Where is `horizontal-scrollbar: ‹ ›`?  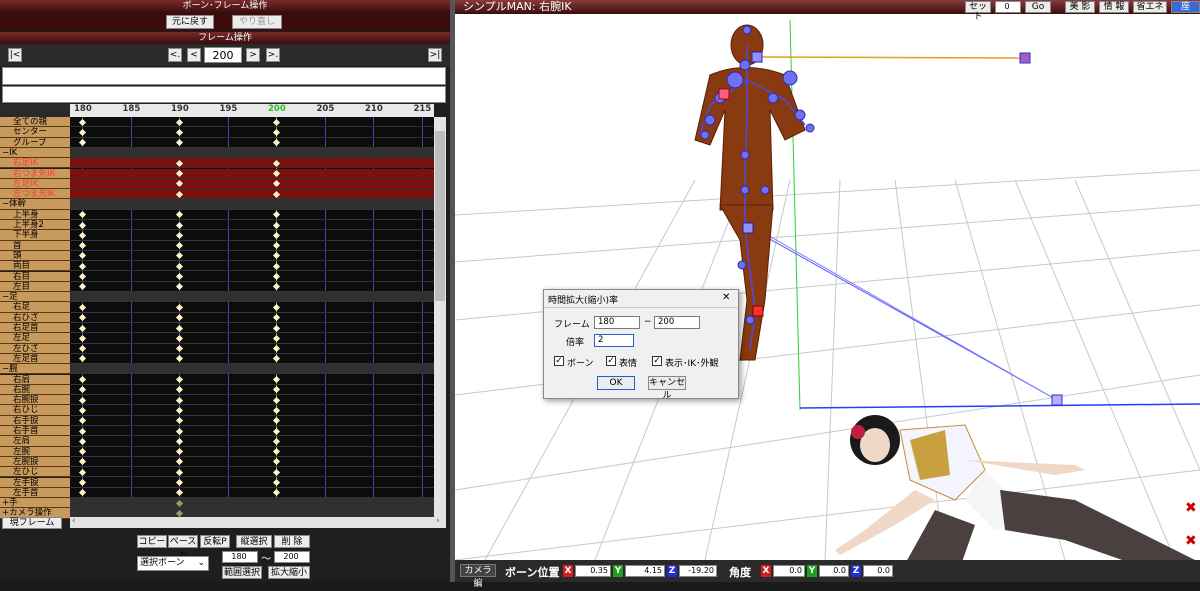 horizontal-scrollbar: ‹ › is located at coordinates (258, 522).